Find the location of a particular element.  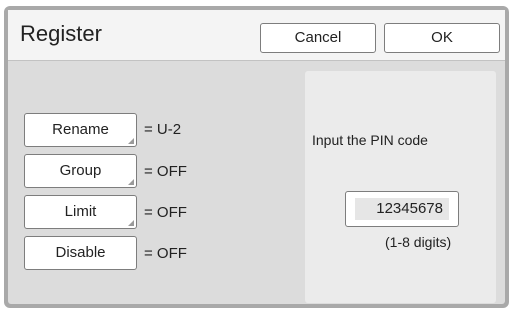

limit-value: = OFF is located at coordinates (165, 212).